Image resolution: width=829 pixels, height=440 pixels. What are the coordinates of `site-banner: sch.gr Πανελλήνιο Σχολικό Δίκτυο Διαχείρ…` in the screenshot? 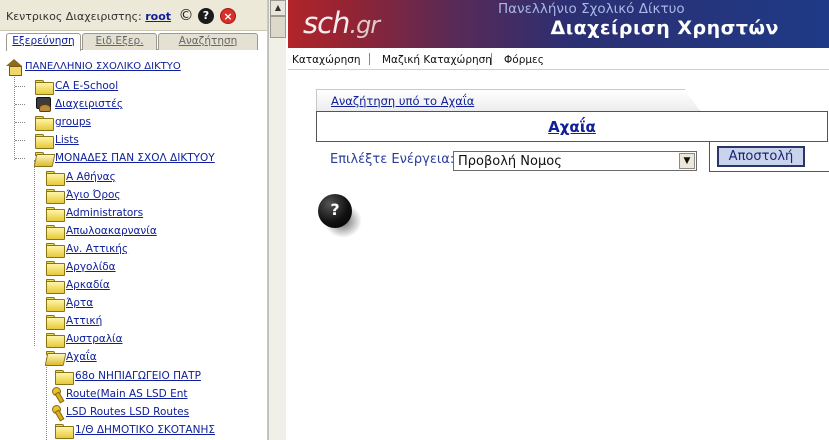 It's located at (558, 24).